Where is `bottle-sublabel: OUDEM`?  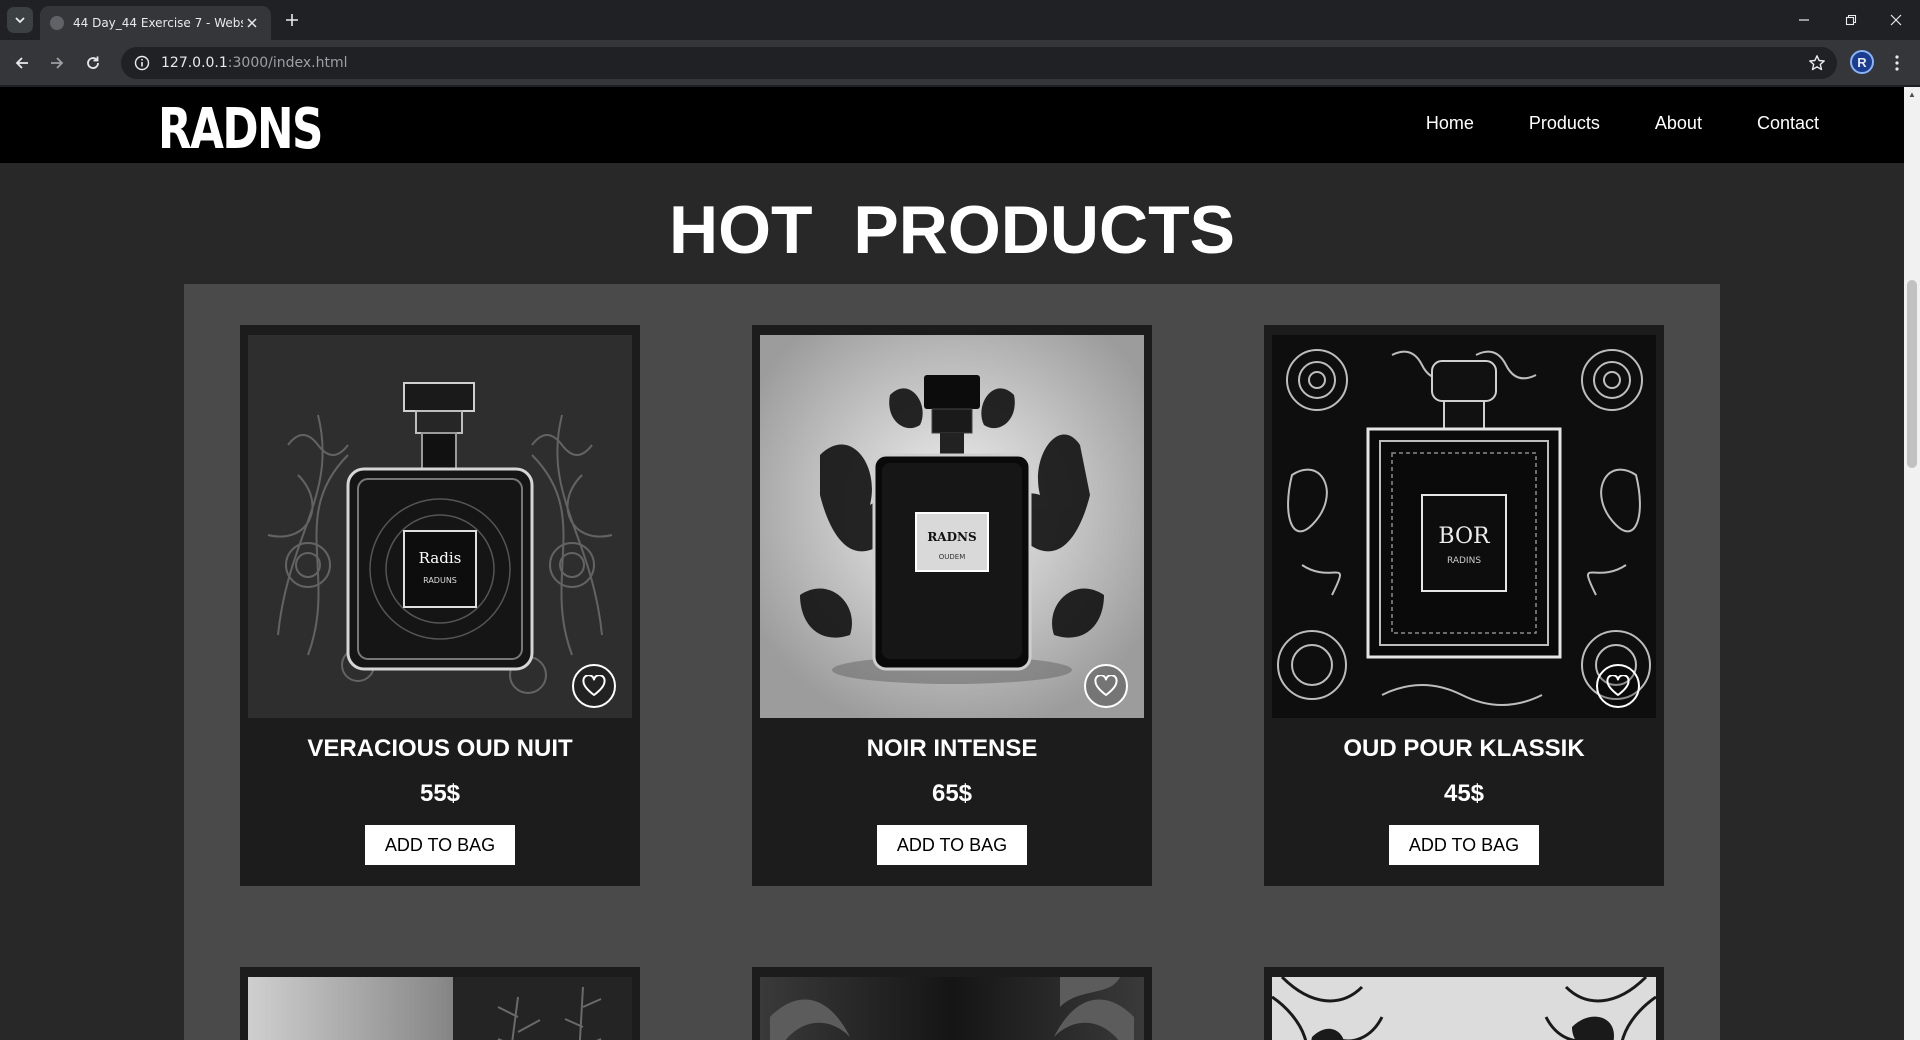
bottle-sublabel: OUDEM is located at coordinates (952, 557).